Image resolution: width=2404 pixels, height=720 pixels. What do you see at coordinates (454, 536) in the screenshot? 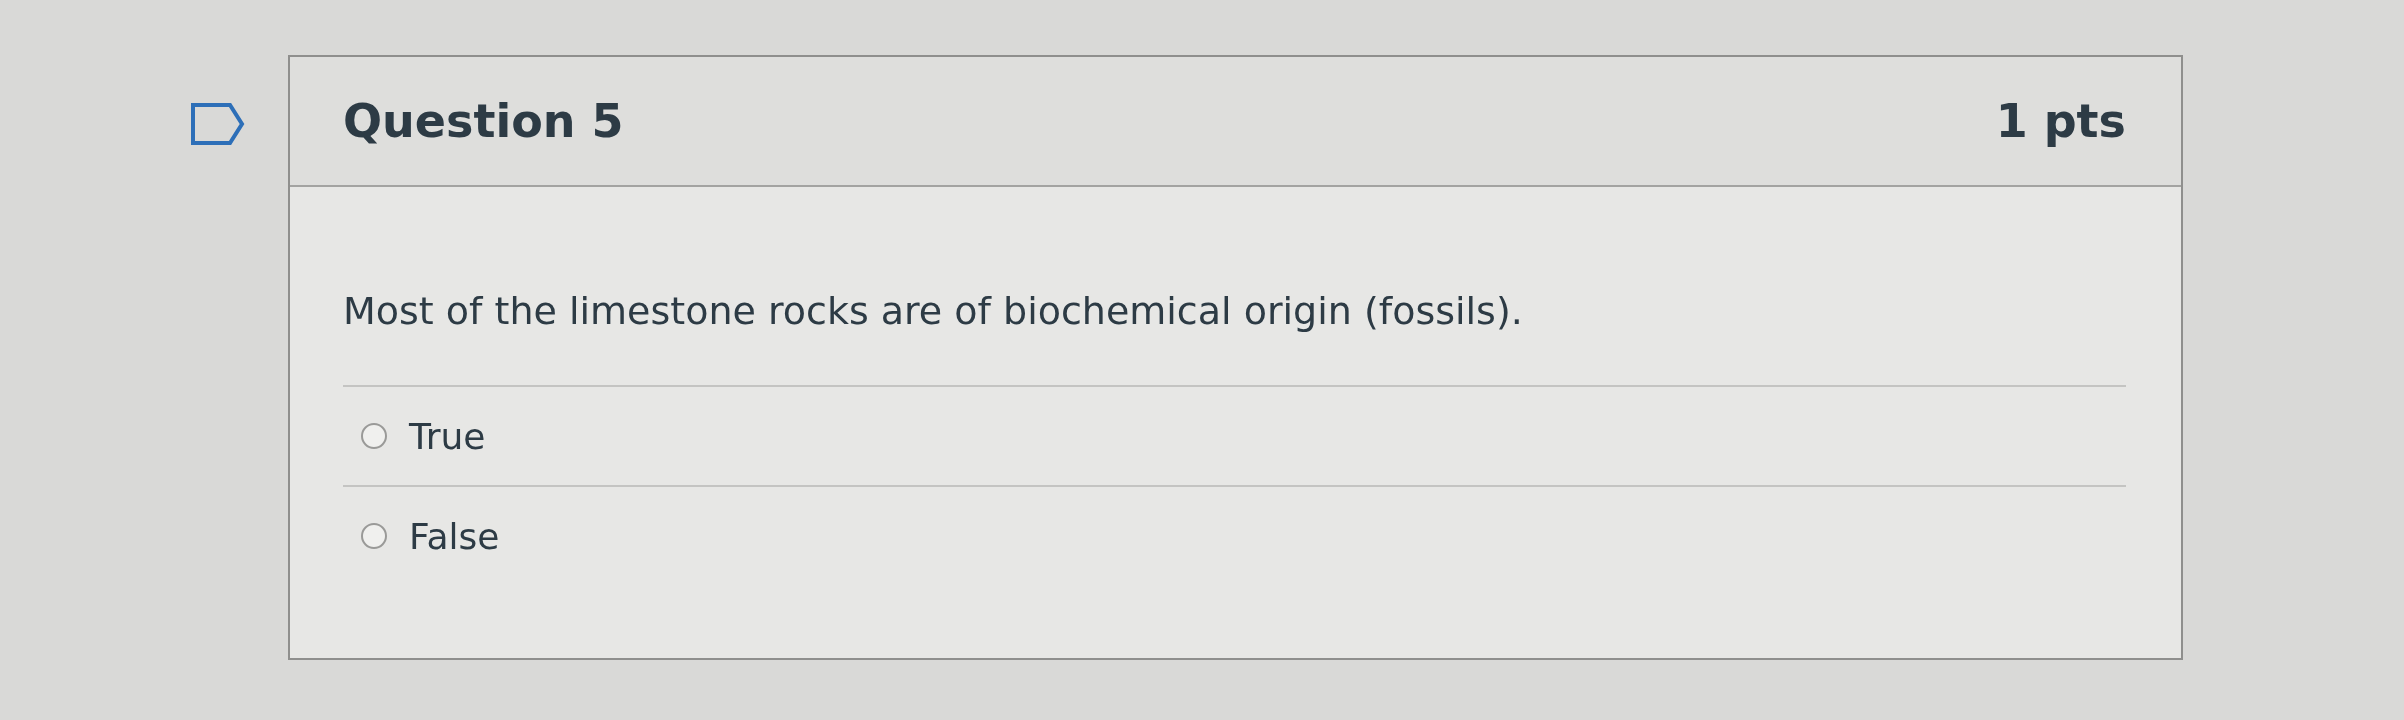
I see `answer-label: False` at bounding box center [454, 536].